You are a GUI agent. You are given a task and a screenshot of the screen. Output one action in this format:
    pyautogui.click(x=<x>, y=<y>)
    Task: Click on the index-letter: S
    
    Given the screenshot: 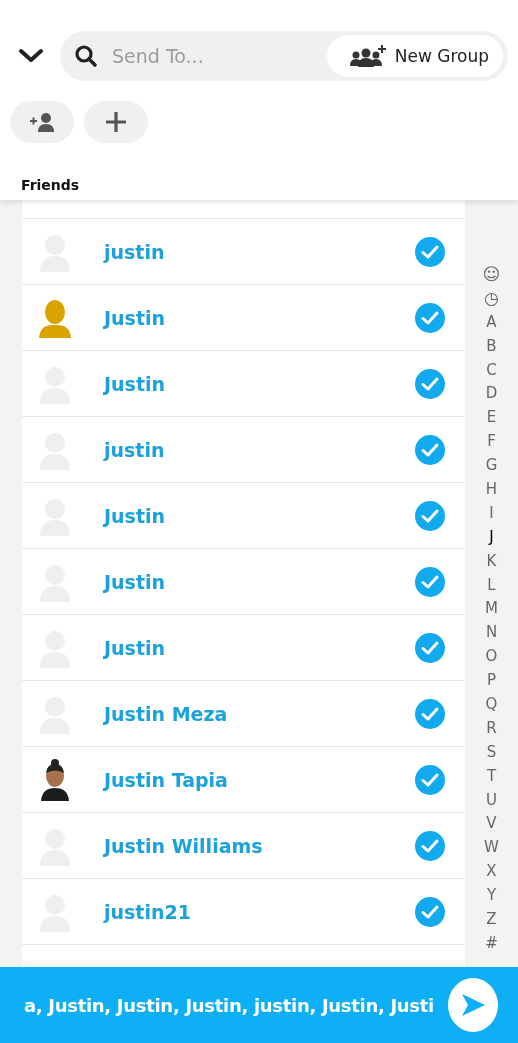 What is the action you would take?
    pyautogui.click(x=491, y=752)
    